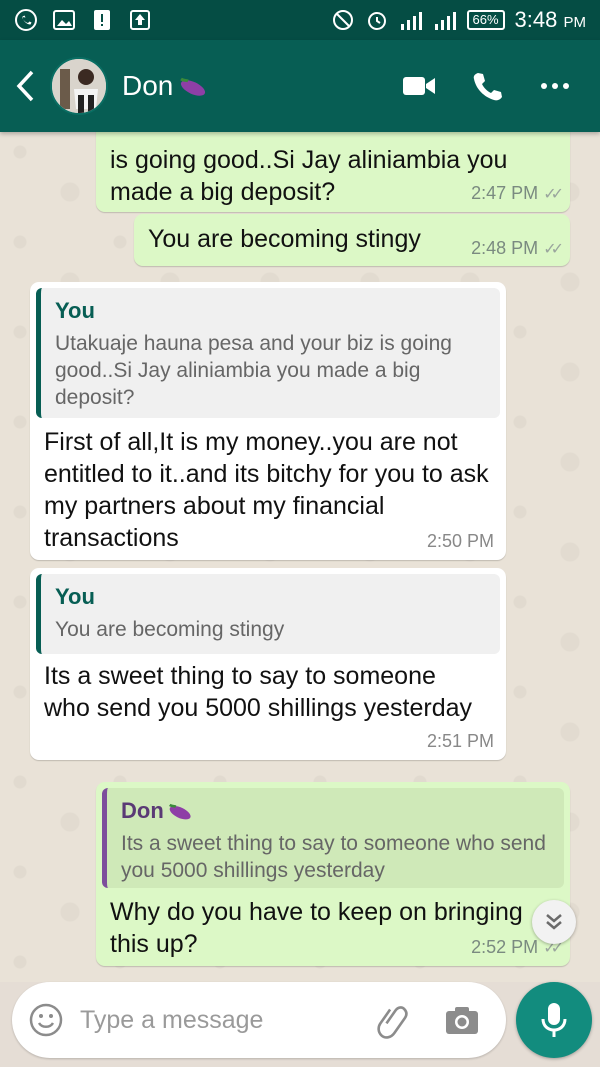 The width and height of the screenshot is (600, 1067). I want to click on status-time: 3:48, so click(536, 19).